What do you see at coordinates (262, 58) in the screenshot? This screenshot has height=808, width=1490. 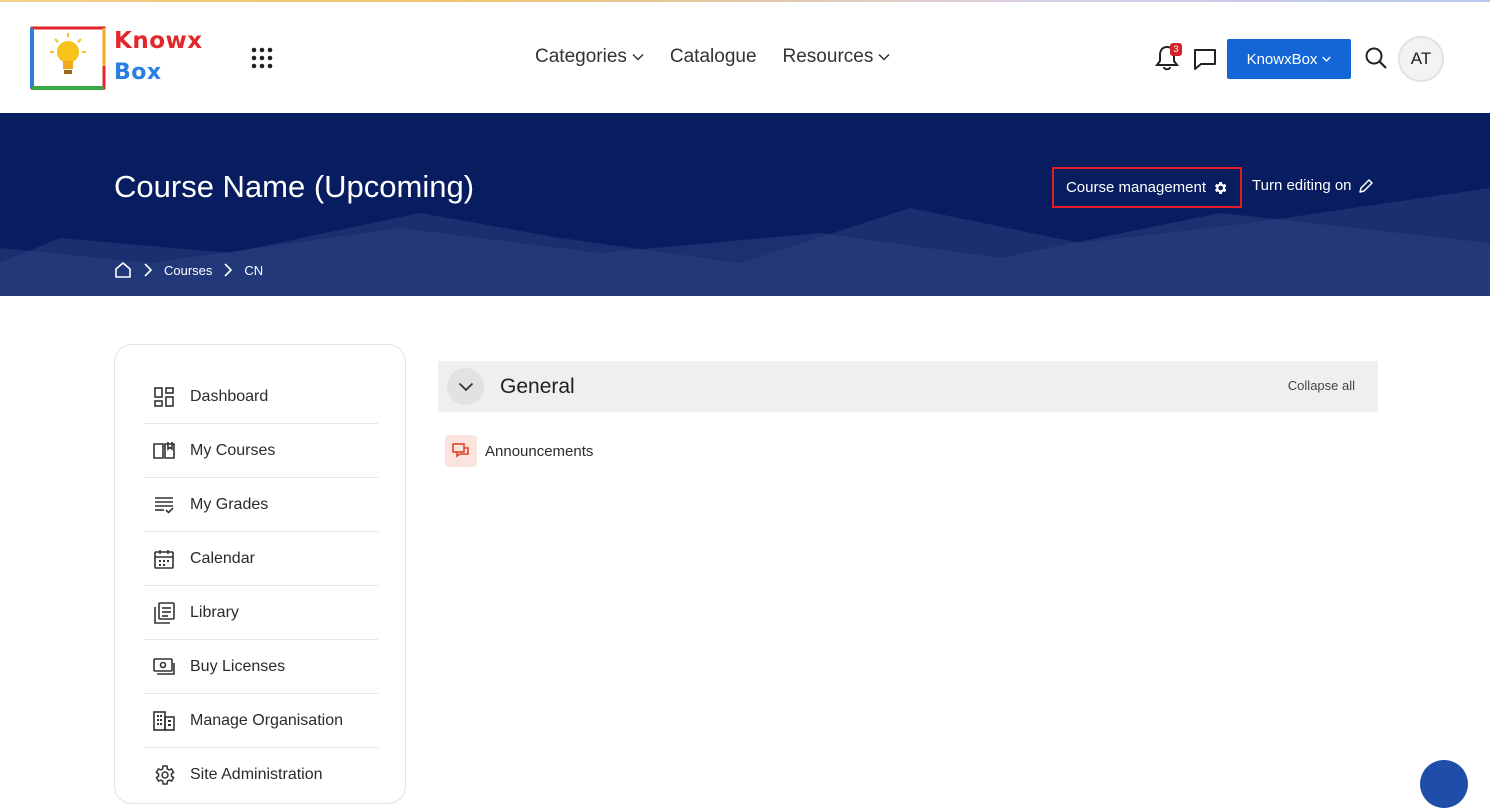 I see `app-grid-icon` at bounding box center [262, 58].